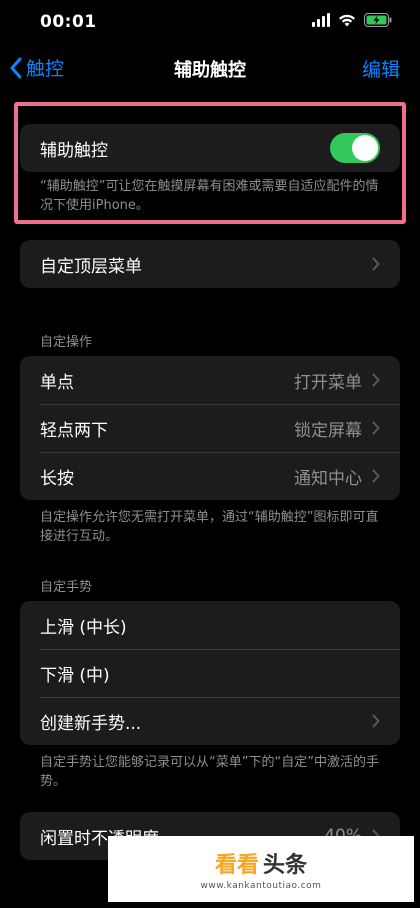 Image resolution: width=420 pixels, height=908 pixels. I want to click on gesture-label: 下滑 (中), so click(75, 675).